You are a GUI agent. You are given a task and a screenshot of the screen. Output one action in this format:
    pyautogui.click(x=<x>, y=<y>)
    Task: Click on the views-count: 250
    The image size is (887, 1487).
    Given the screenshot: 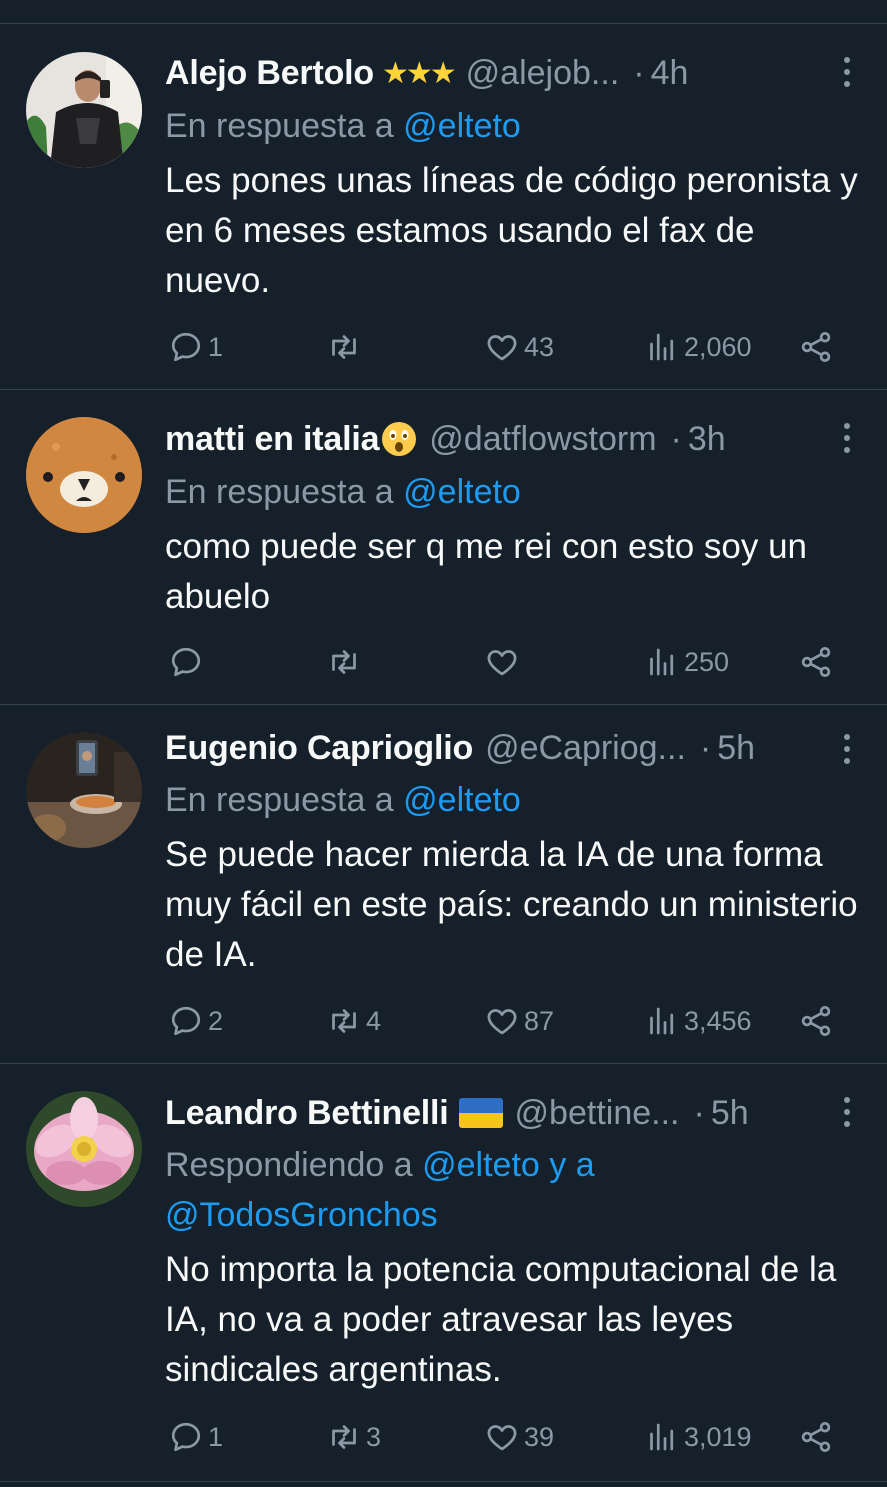 What is the action you would take?
    pyautogui.click(x=707, y=661)
    